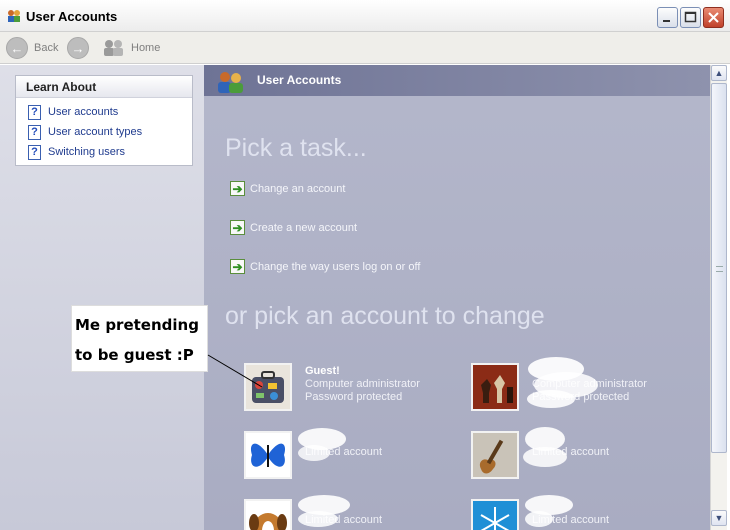  Describe the element at coordinates (139, 338) in the screenshot. I see `annotation-callout: Me pretending to be guest :P` at that location.